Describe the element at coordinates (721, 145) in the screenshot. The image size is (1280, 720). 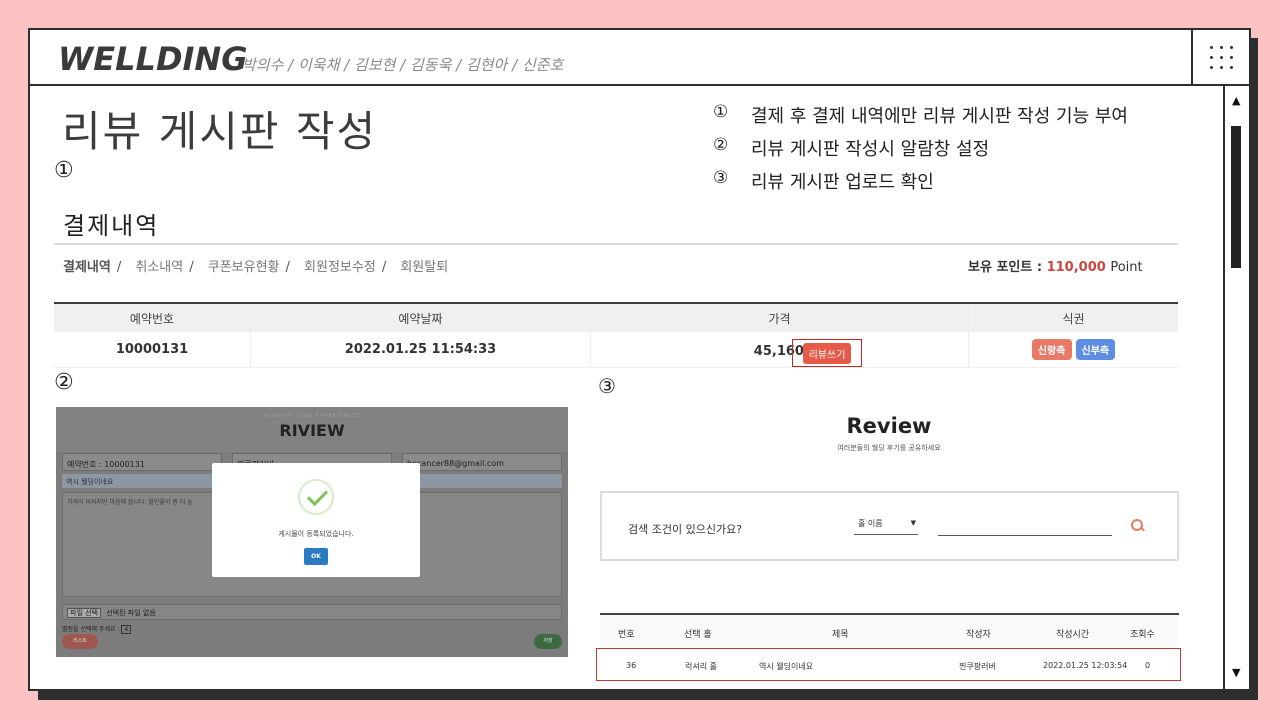
I see `note-number: ②` at that location.